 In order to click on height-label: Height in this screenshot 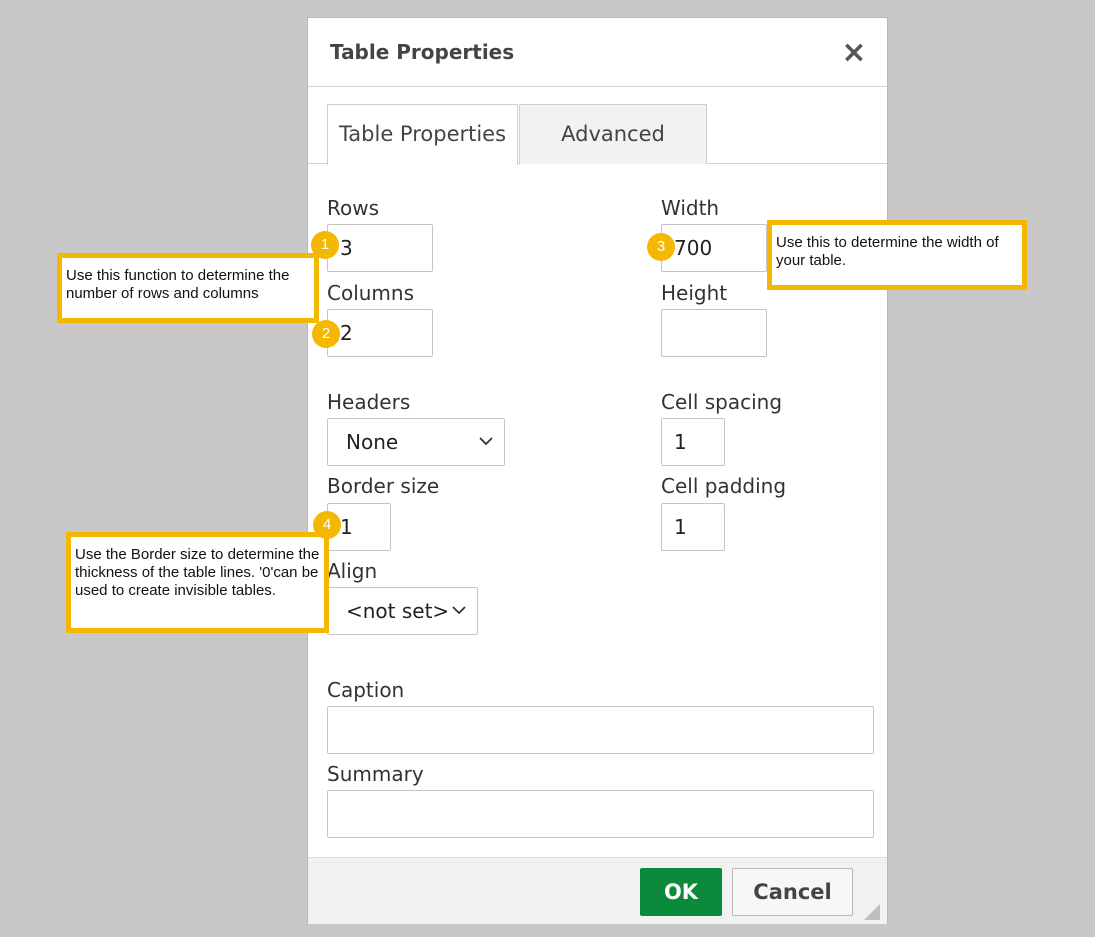, I will do `click(694, 293)`.